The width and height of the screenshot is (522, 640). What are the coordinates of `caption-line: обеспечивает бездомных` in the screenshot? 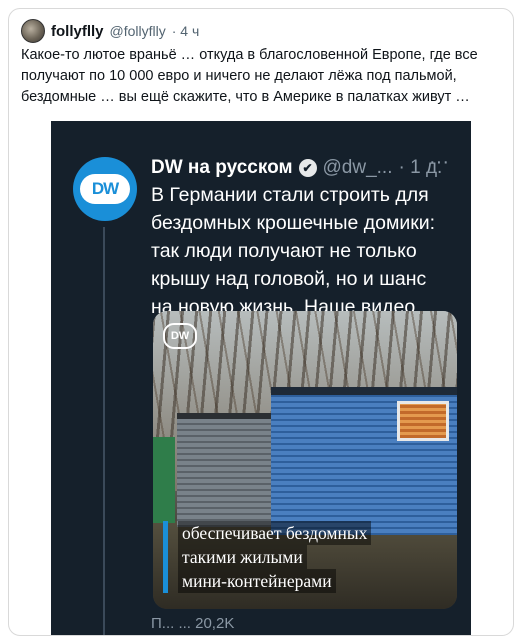 It's located at (275, 533).